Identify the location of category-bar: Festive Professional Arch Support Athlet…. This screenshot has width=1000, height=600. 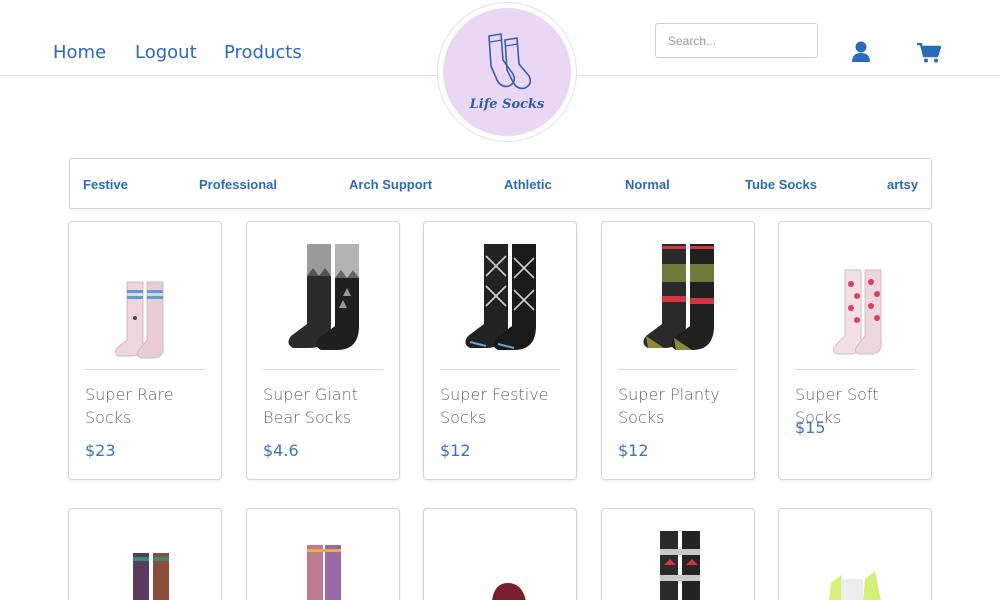
(500, 183).